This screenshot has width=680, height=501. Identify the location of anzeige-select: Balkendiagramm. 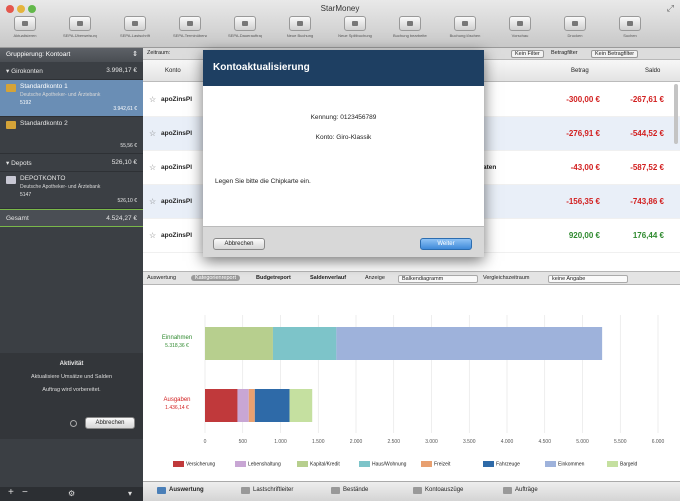
(438, 279).